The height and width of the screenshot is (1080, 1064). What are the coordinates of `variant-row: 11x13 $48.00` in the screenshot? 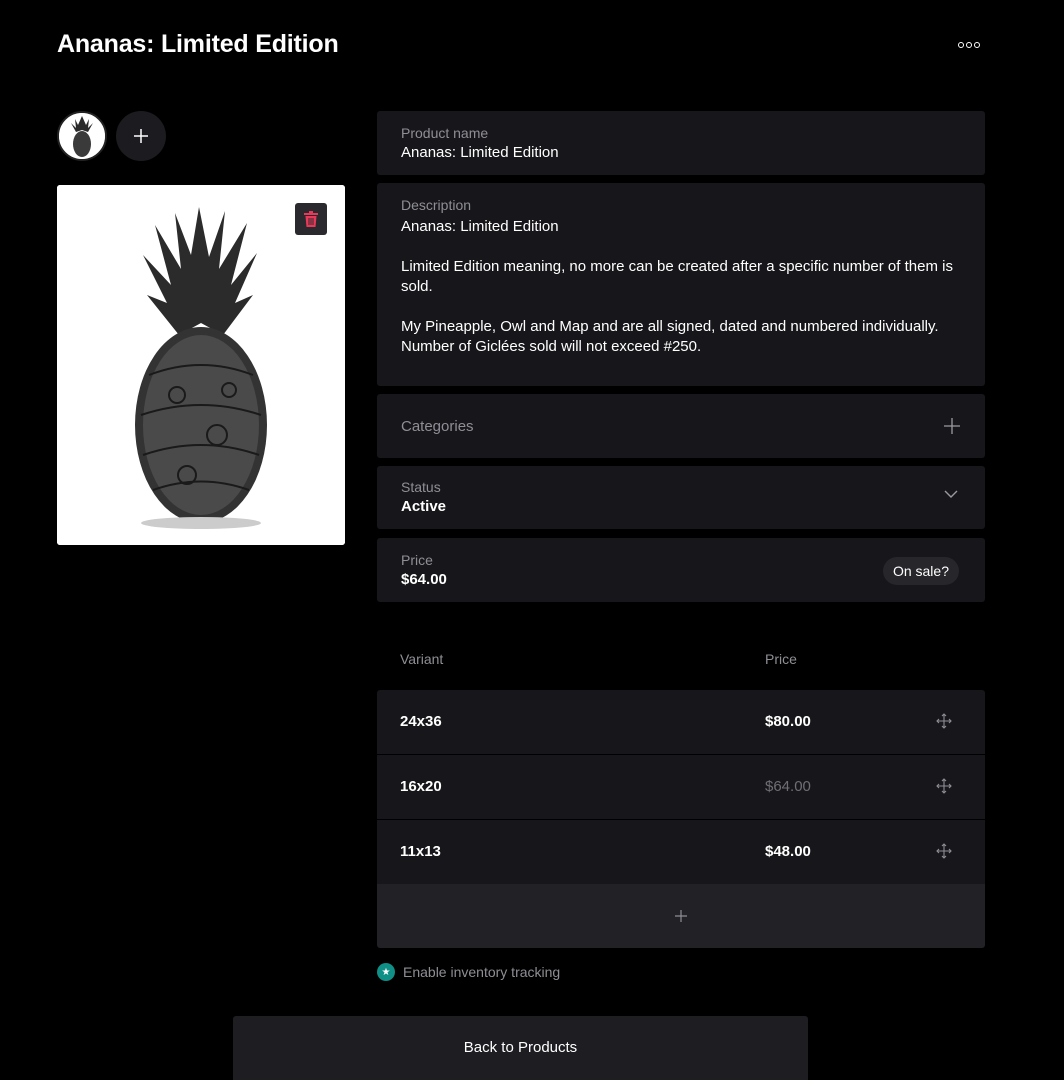 It's located at (681, 852).